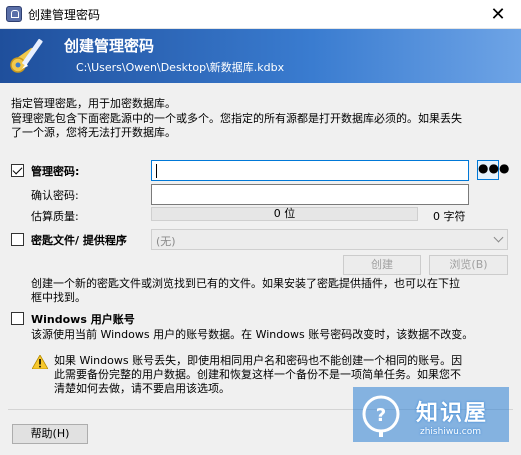 Image resolution: width=521 pixels, height=455 pixels. I want to click on warning-text-line-2: 此需要备份完整的用户数据。创建和恢复这样一个备份不是一项简单任务。如果您不, so click(257, 374).